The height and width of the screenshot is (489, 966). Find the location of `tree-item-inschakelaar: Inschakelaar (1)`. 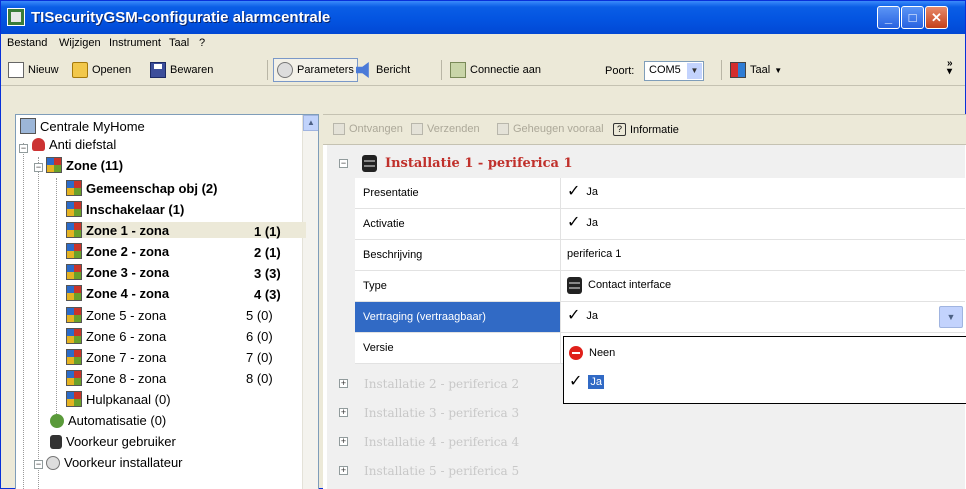

tree-item-inschakelaar: Inschakelaar (1) is located at coordinates (125, 209).